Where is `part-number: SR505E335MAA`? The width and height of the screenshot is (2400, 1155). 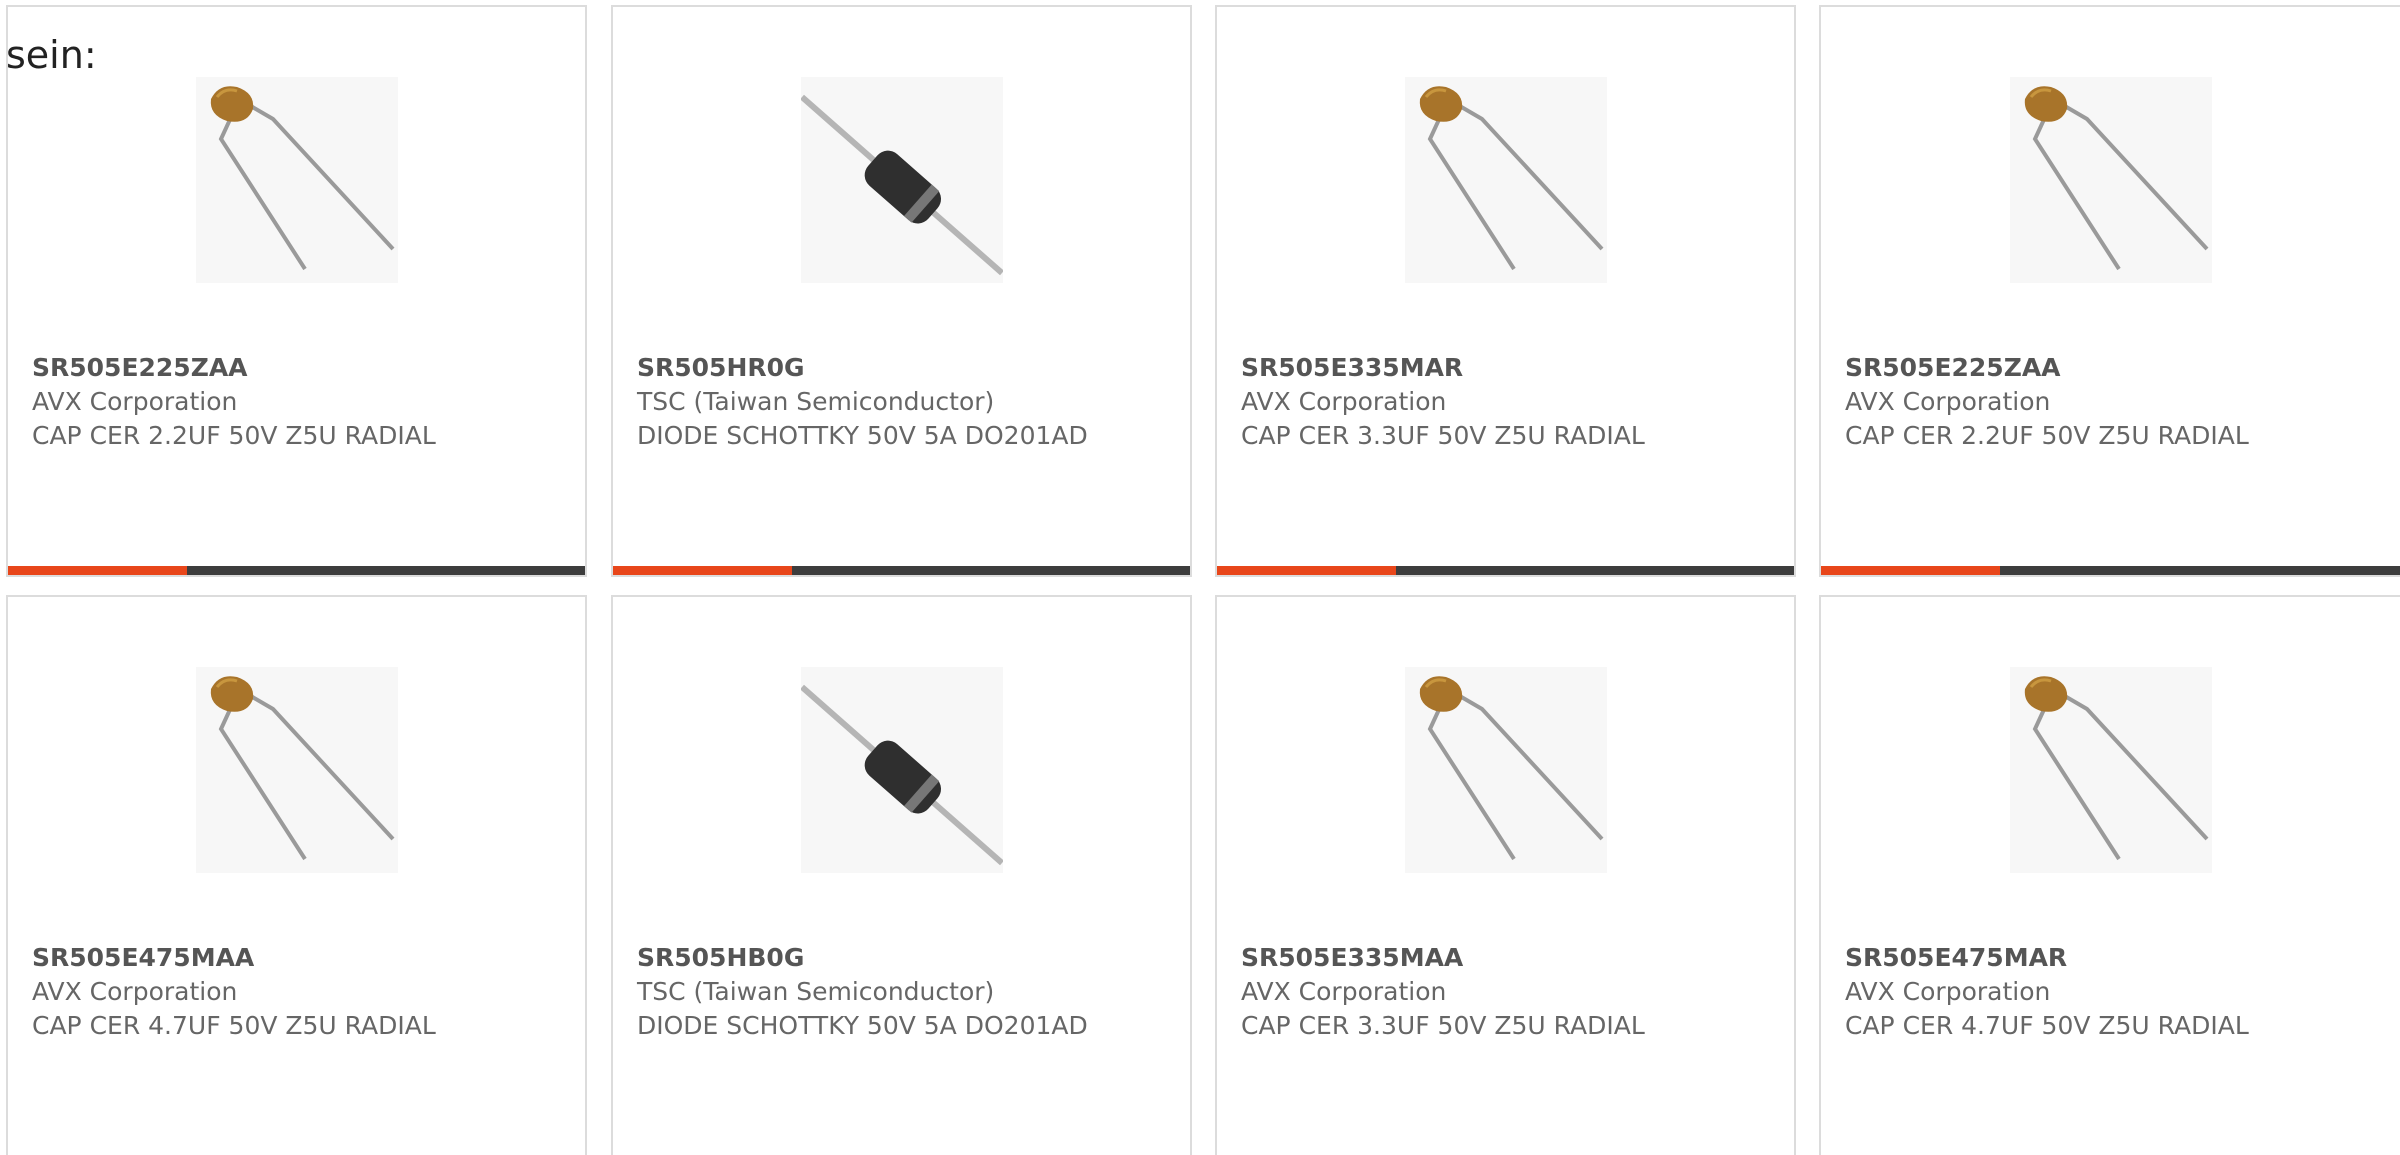
part-number: SR505E335MAA is located at coordinates (1507, 958).